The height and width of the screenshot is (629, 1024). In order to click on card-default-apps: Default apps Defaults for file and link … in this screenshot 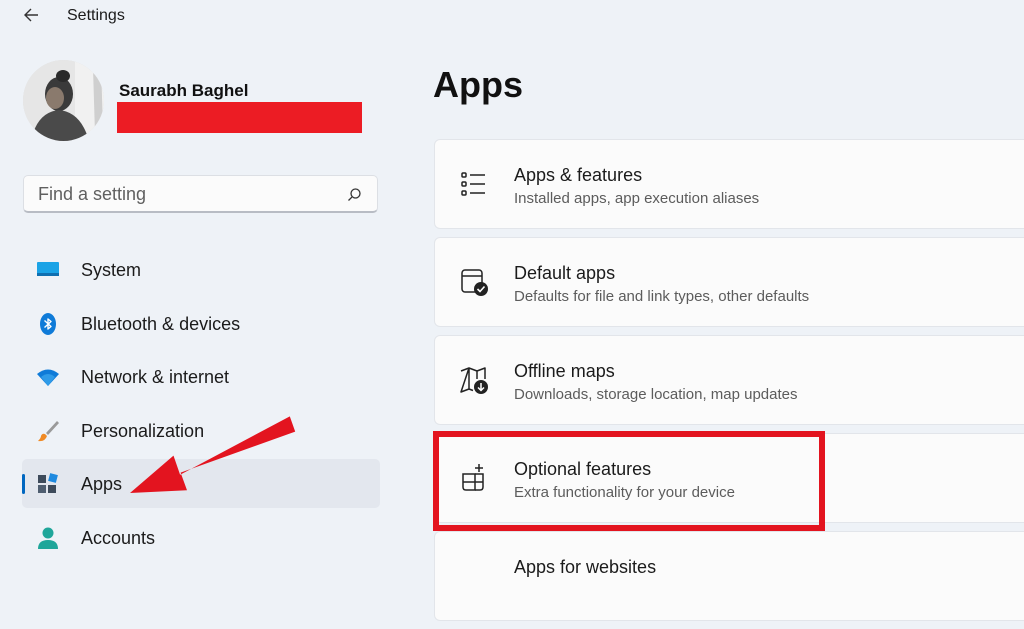, I will do `click(729, 282)`.